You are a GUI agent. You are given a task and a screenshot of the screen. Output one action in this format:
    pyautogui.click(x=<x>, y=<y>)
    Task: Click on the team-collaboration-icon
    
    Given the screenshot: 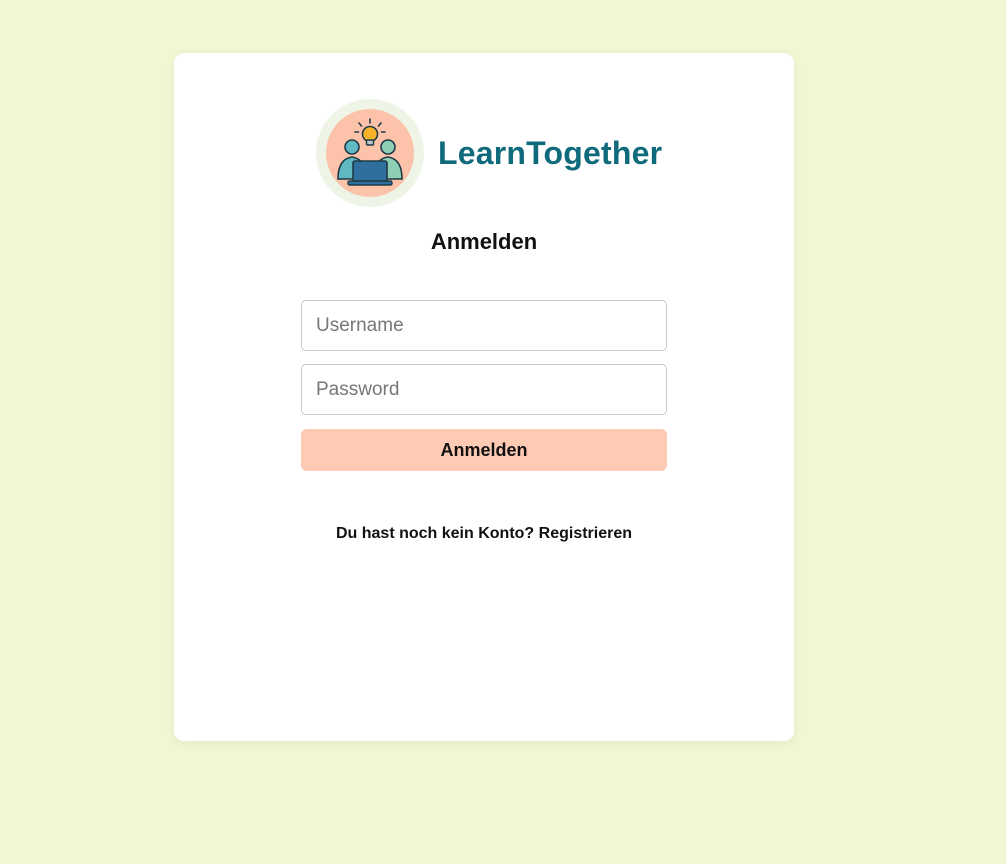 What is the action you would take?
    pyautogui.click(x=370, y=153)
    